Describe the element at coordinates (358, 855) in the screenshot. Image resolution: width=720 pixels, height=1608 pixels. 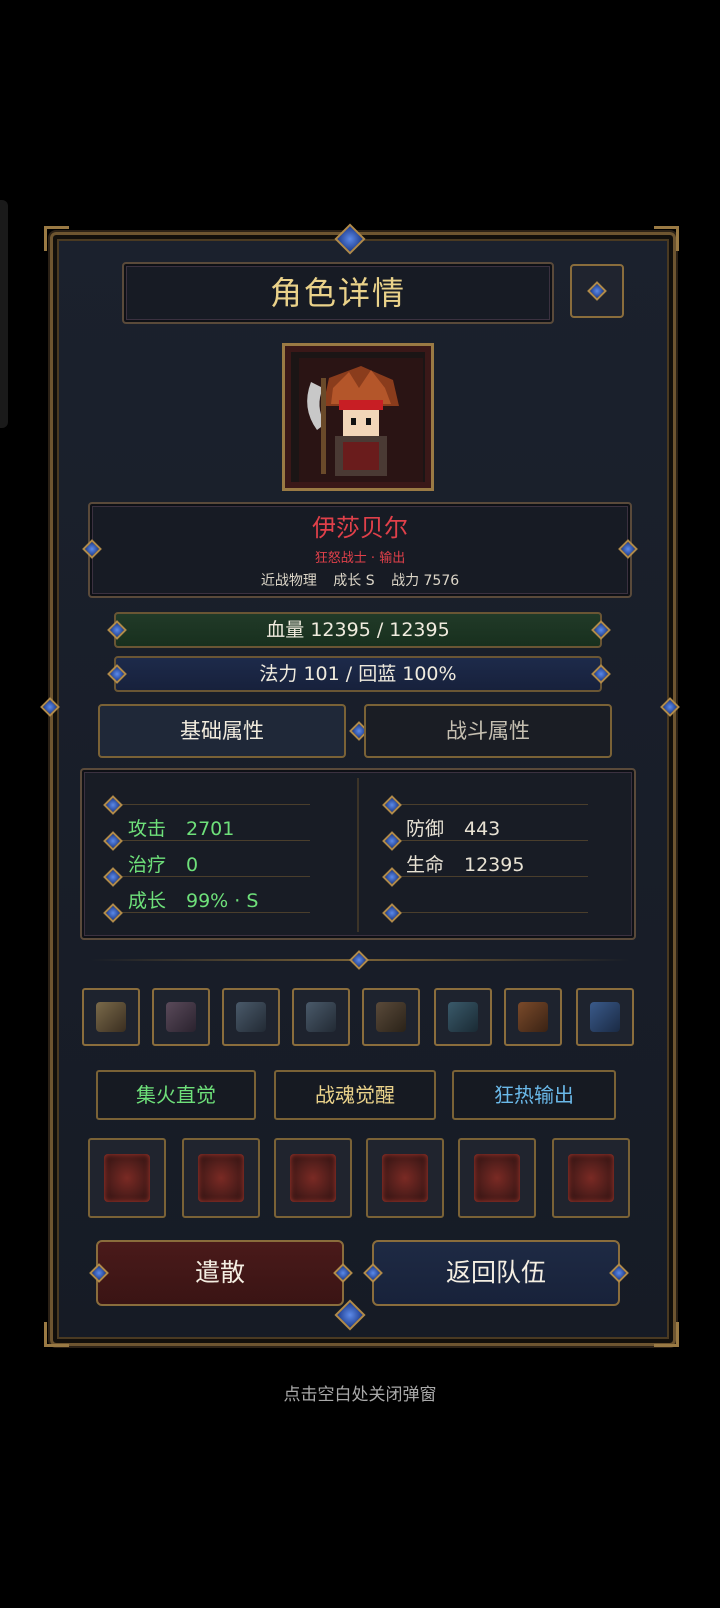
I see `attribute-divider` at that location.